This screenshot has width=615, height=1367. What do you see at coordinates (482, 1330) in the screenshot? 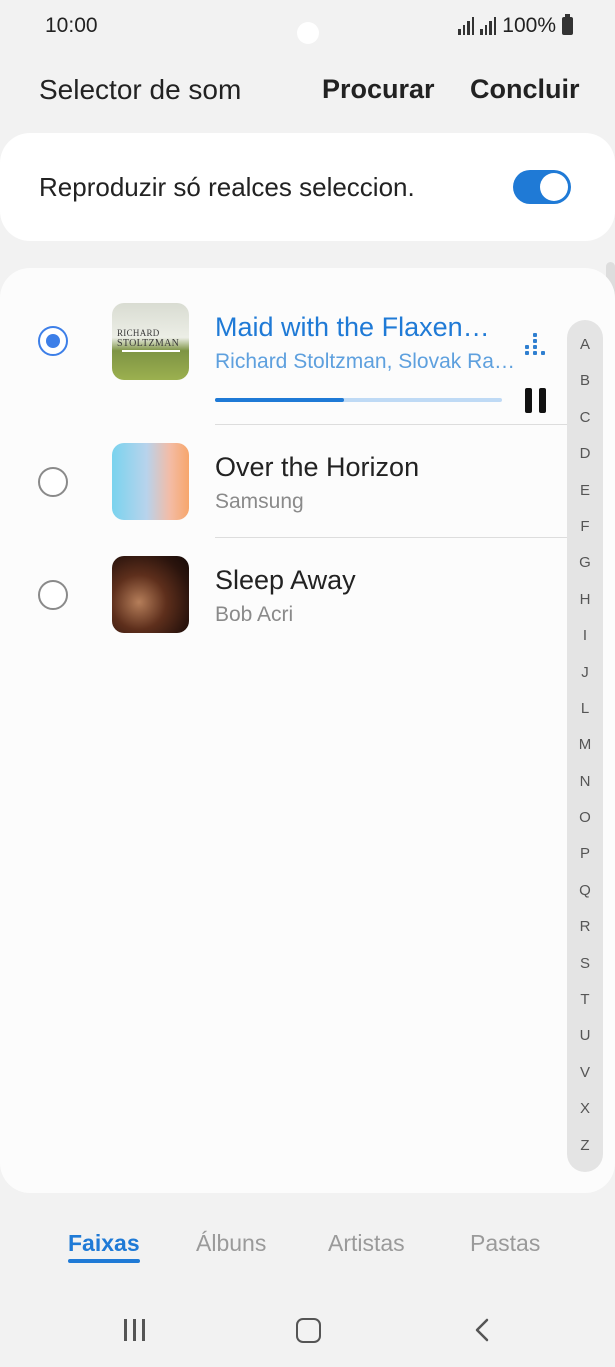
I see `back-icon` at bounding box center [482, 1330].